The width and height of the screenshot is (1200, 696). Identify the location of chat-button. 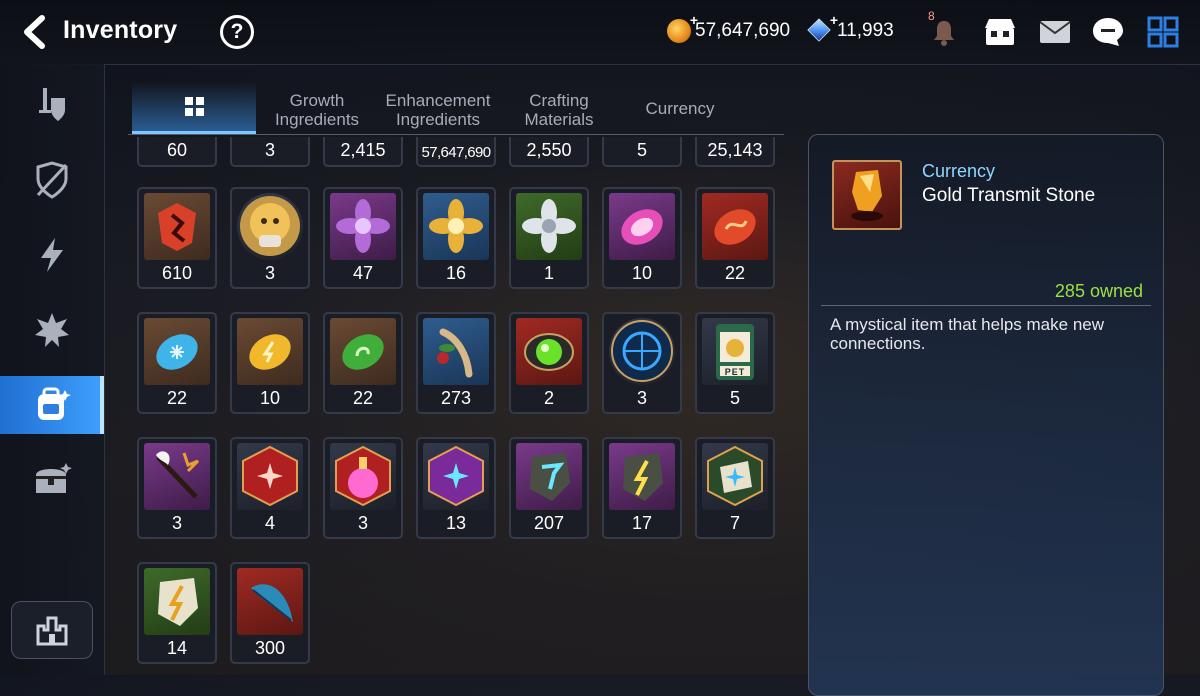
(1108, 32).